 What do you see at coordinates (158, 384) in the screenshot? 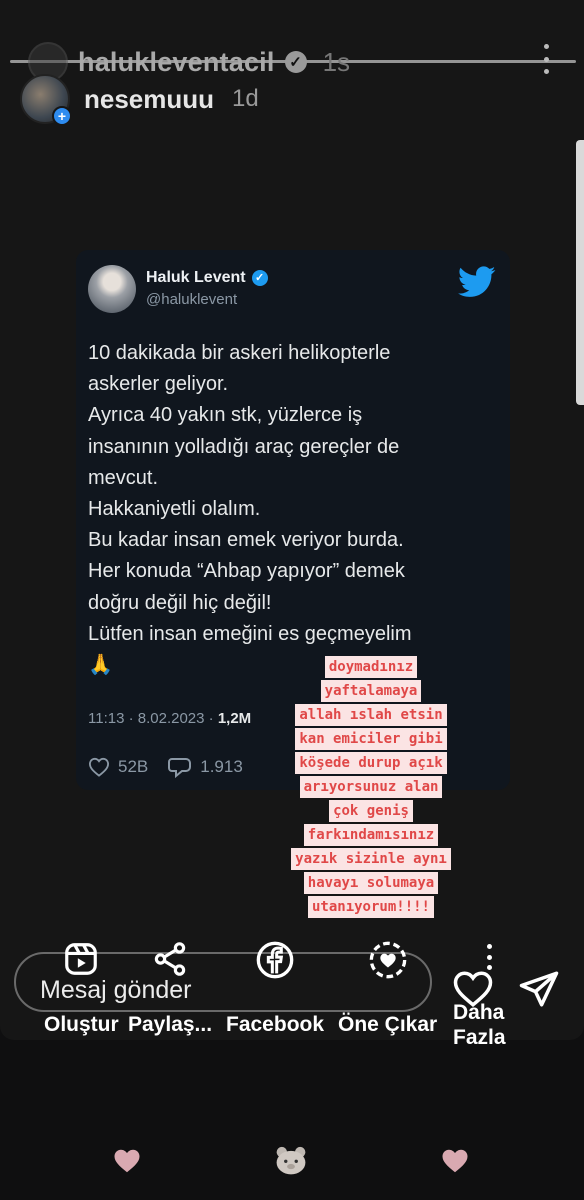
I see `tweet-line: askerler geliyor.` at bounding box center [158, 384].